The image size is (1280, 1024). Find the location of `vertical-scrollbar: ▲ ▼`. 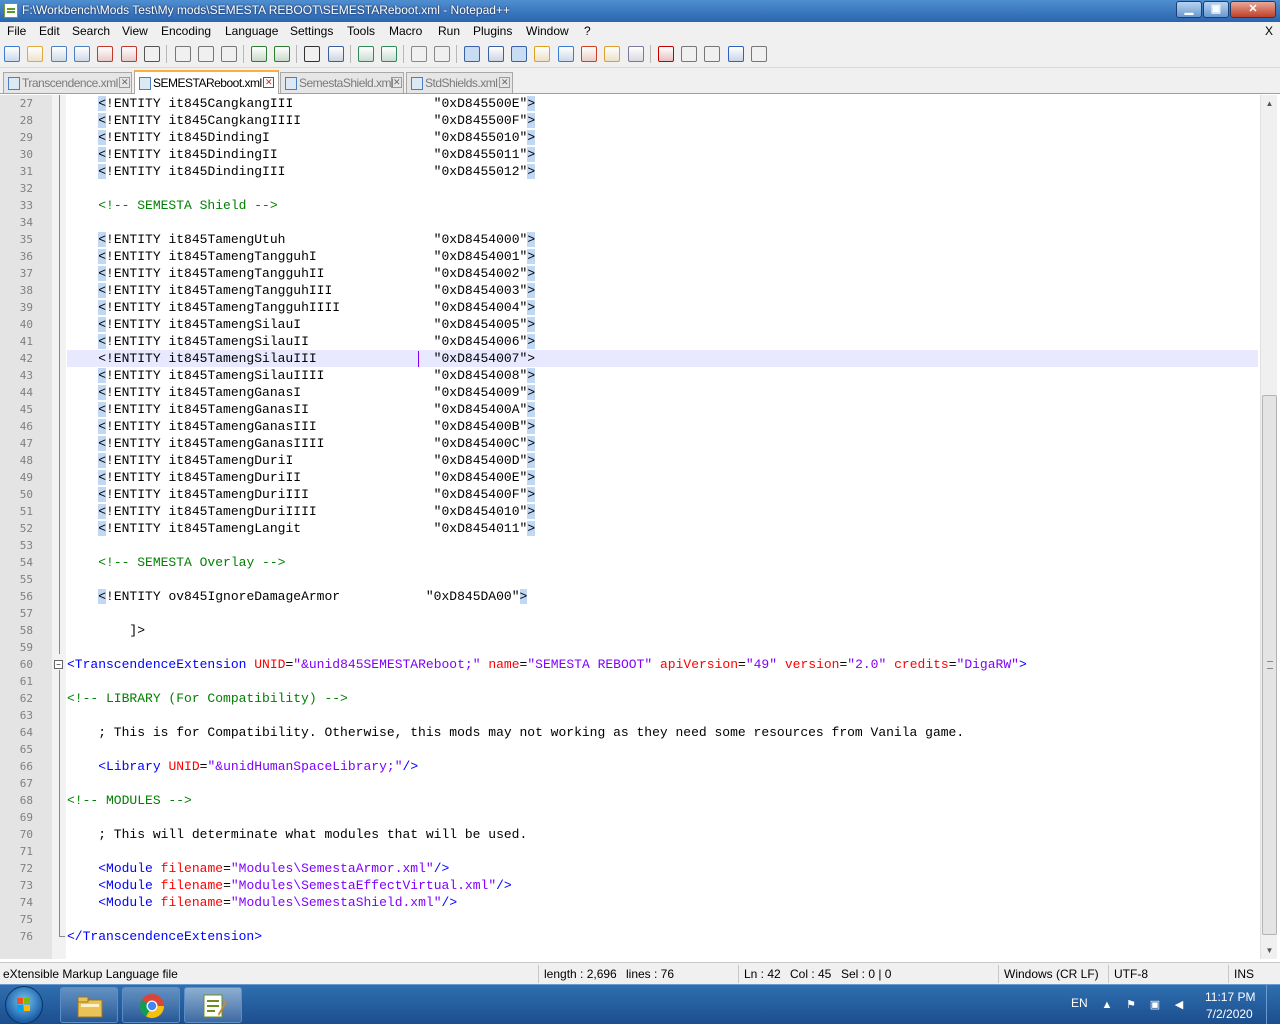

vertical-scrollbar: ▲ ▼ is located at coordinates (1268, 527).